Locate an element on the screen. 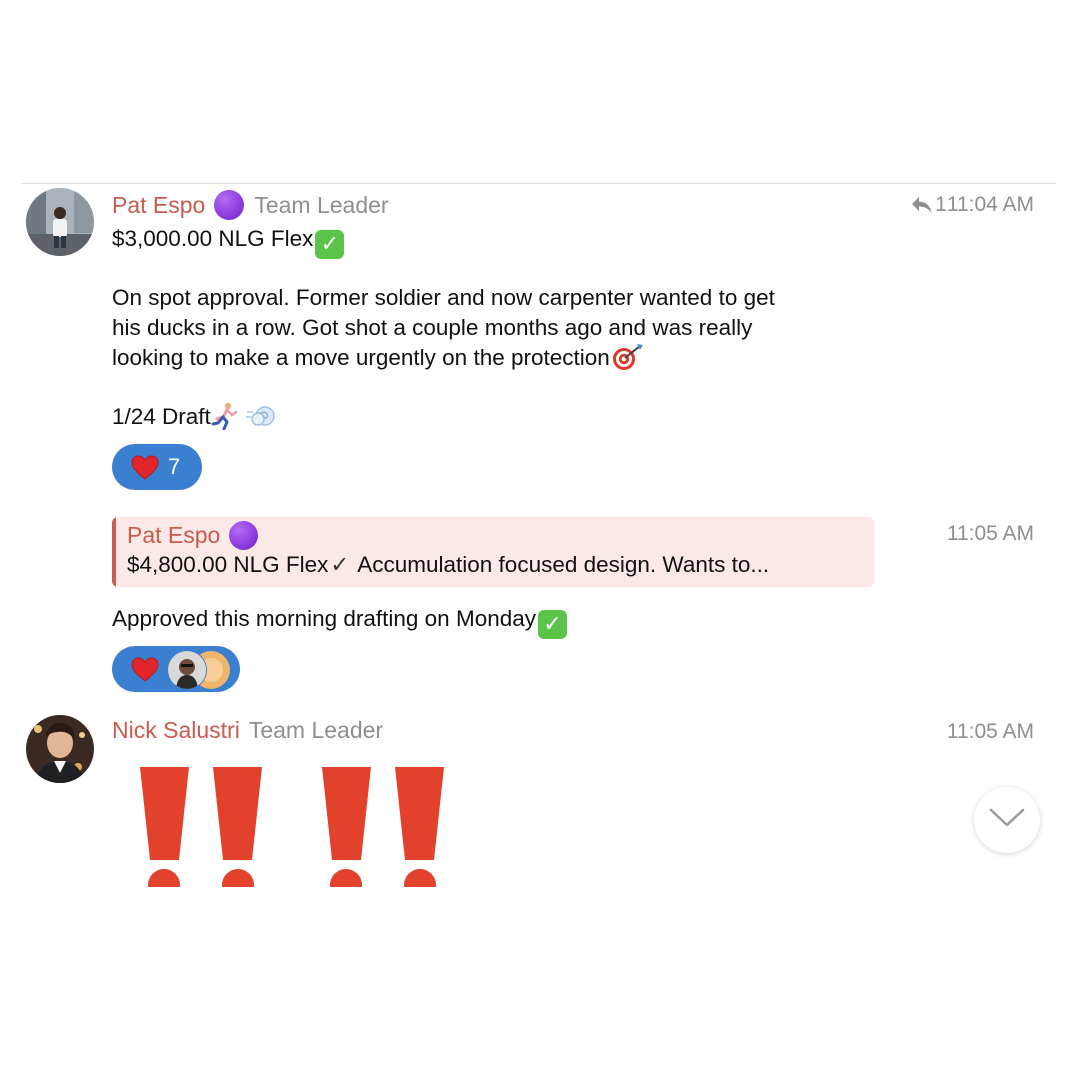 Image resolution: width=1080 pixels, height=1080 pixels. message-header: Pat Espo Team Leader is located at coordinates (250, 205).